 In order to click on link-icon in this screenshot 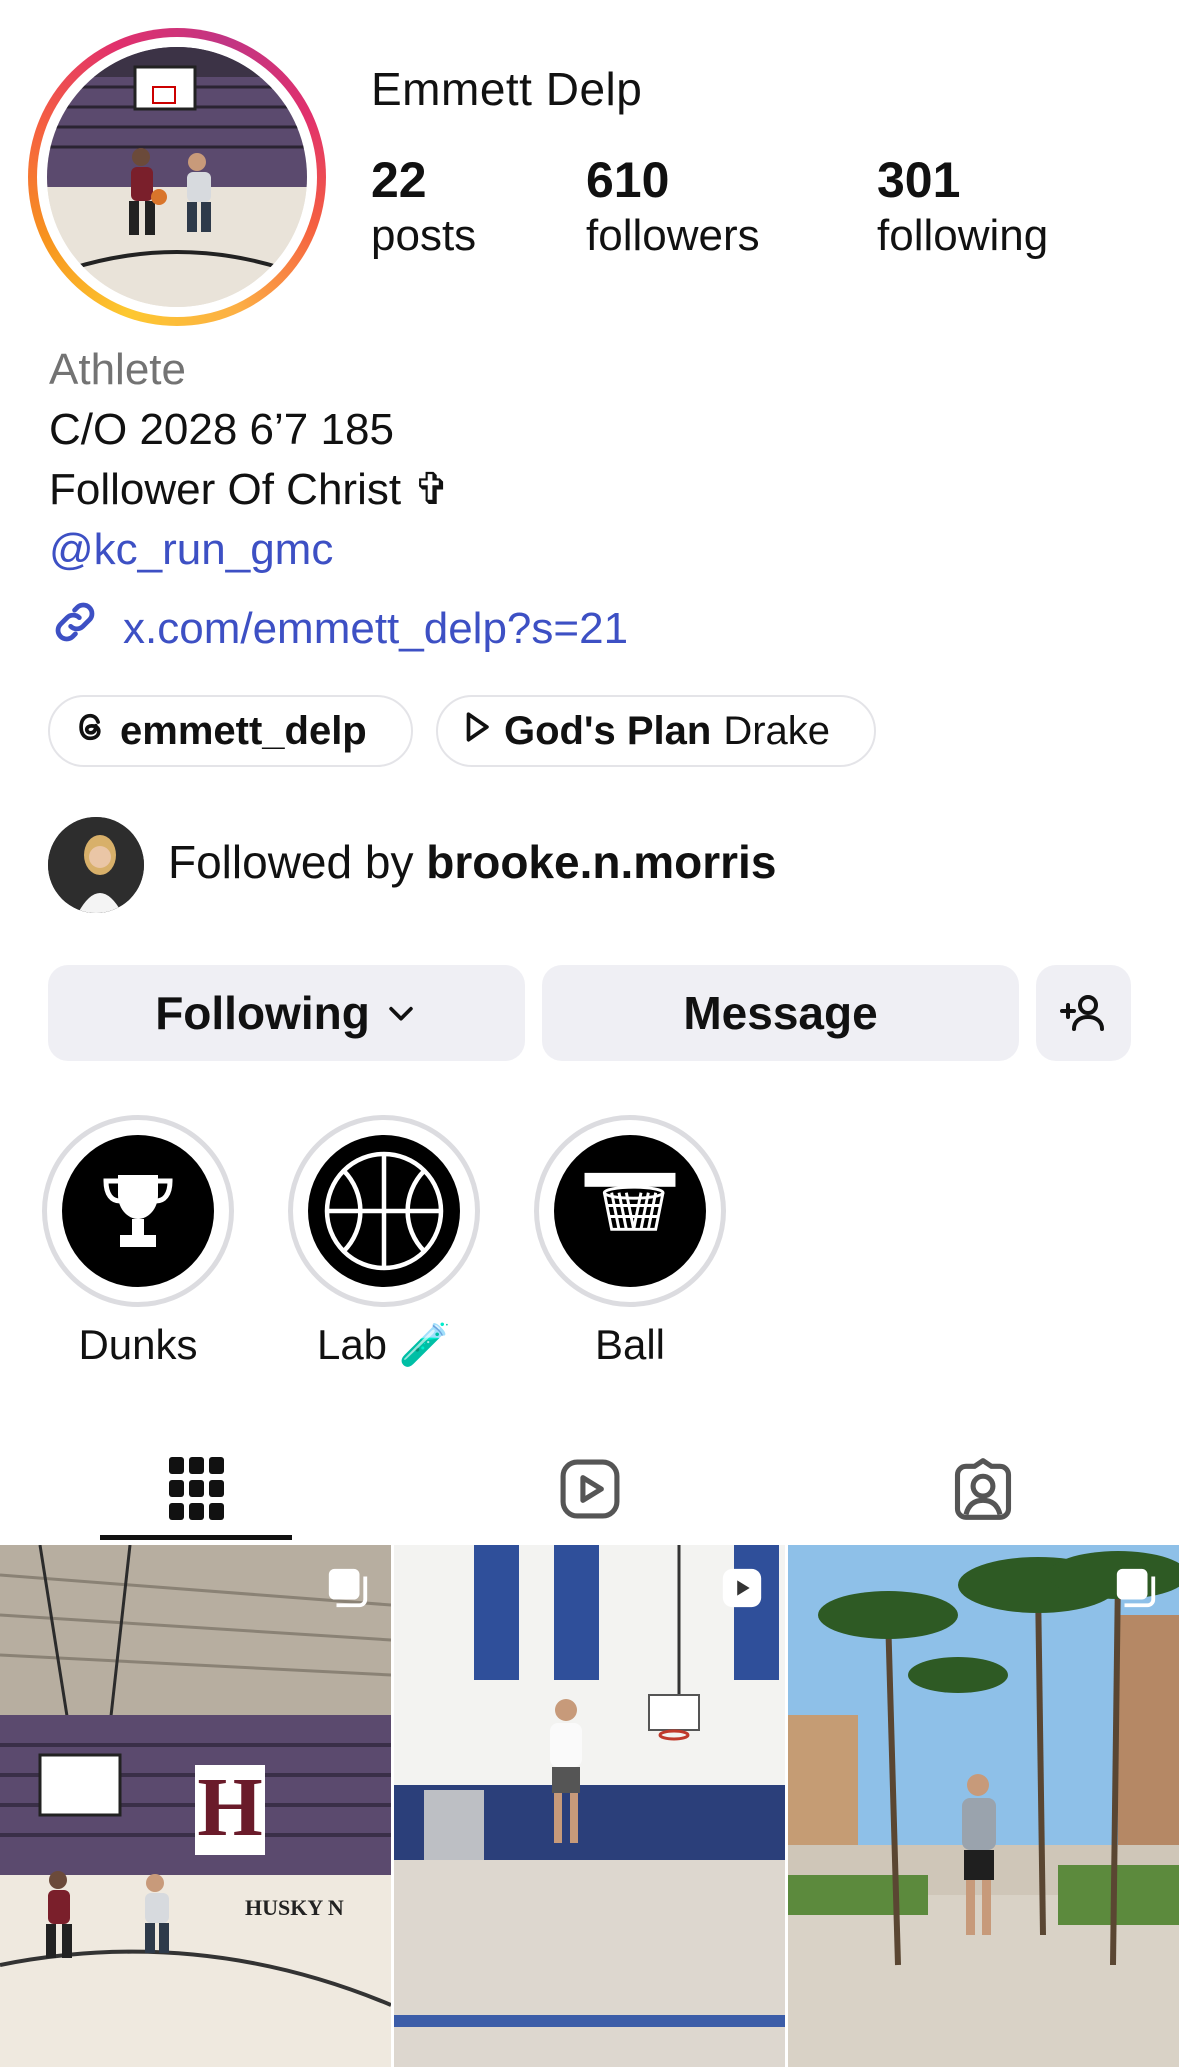, I will do `click(75, 629)`.